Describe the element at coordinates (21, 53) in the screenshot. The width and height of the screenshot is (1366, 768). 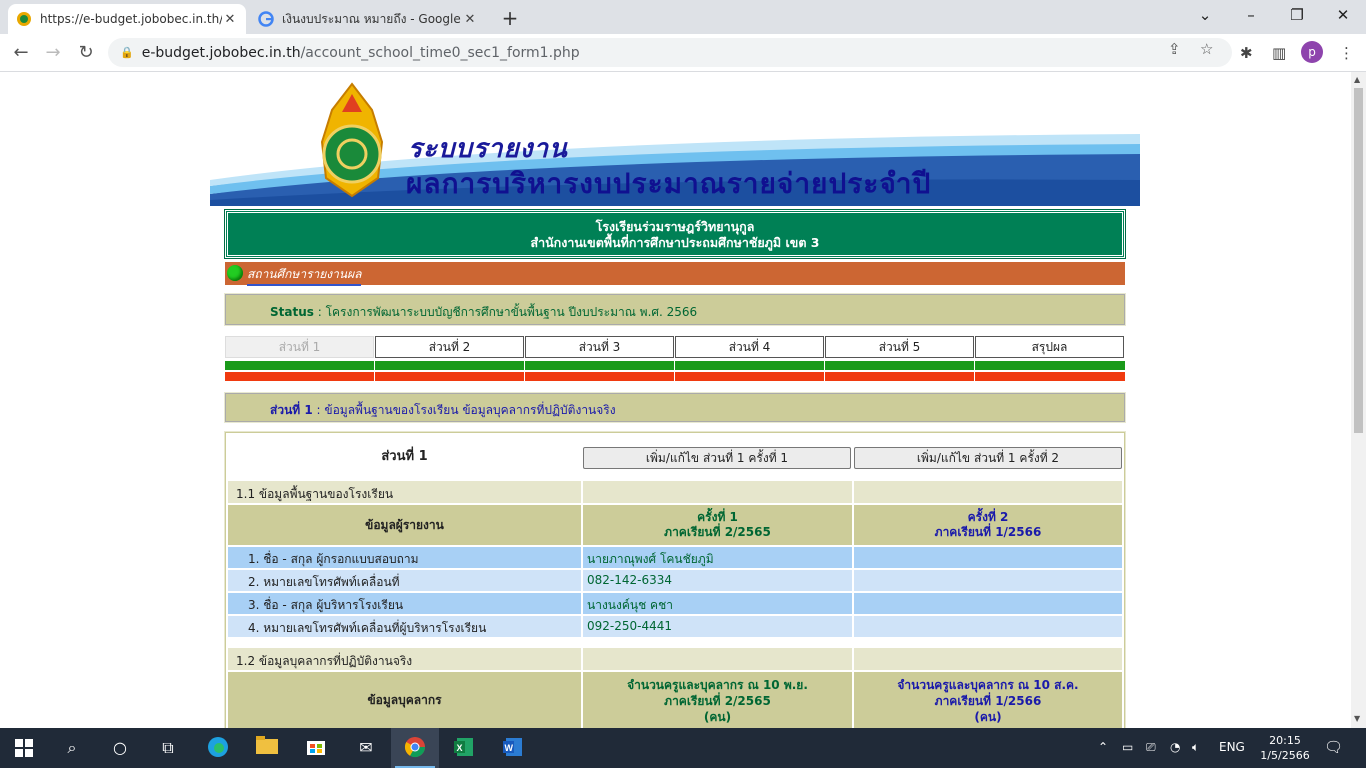
I see `back-icon: ←` at that location.